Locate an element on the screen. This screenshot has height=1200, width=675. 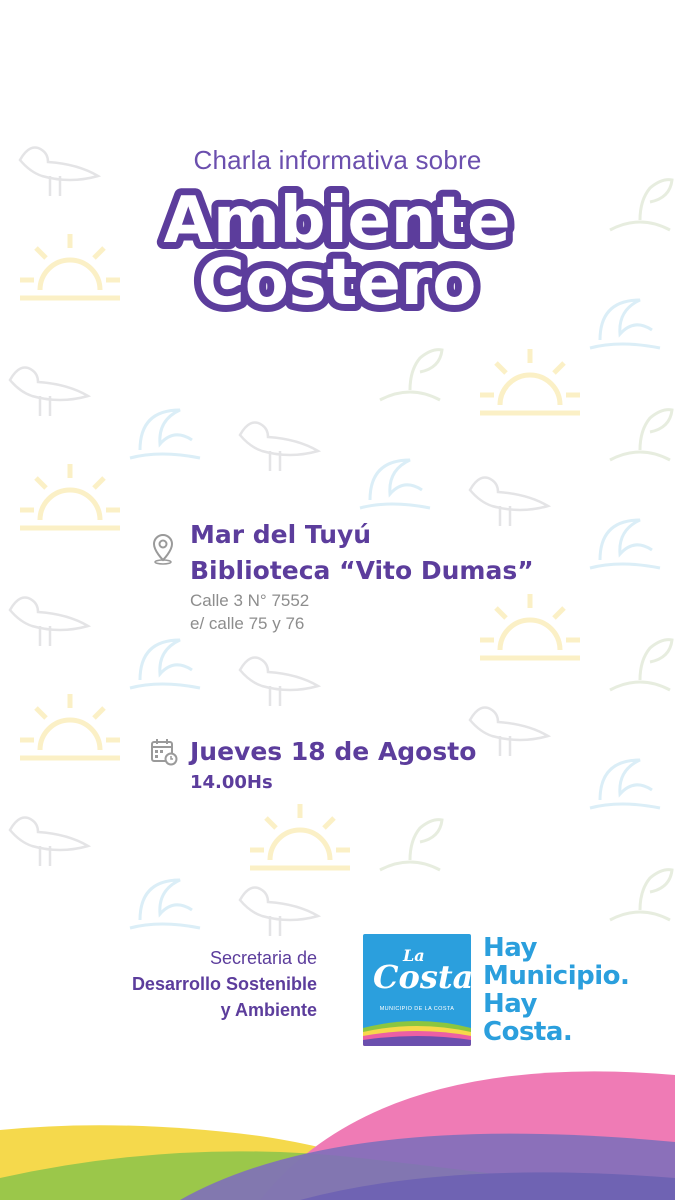
intro-text: Charla informativa sobre is located at coordinates (337, 160).